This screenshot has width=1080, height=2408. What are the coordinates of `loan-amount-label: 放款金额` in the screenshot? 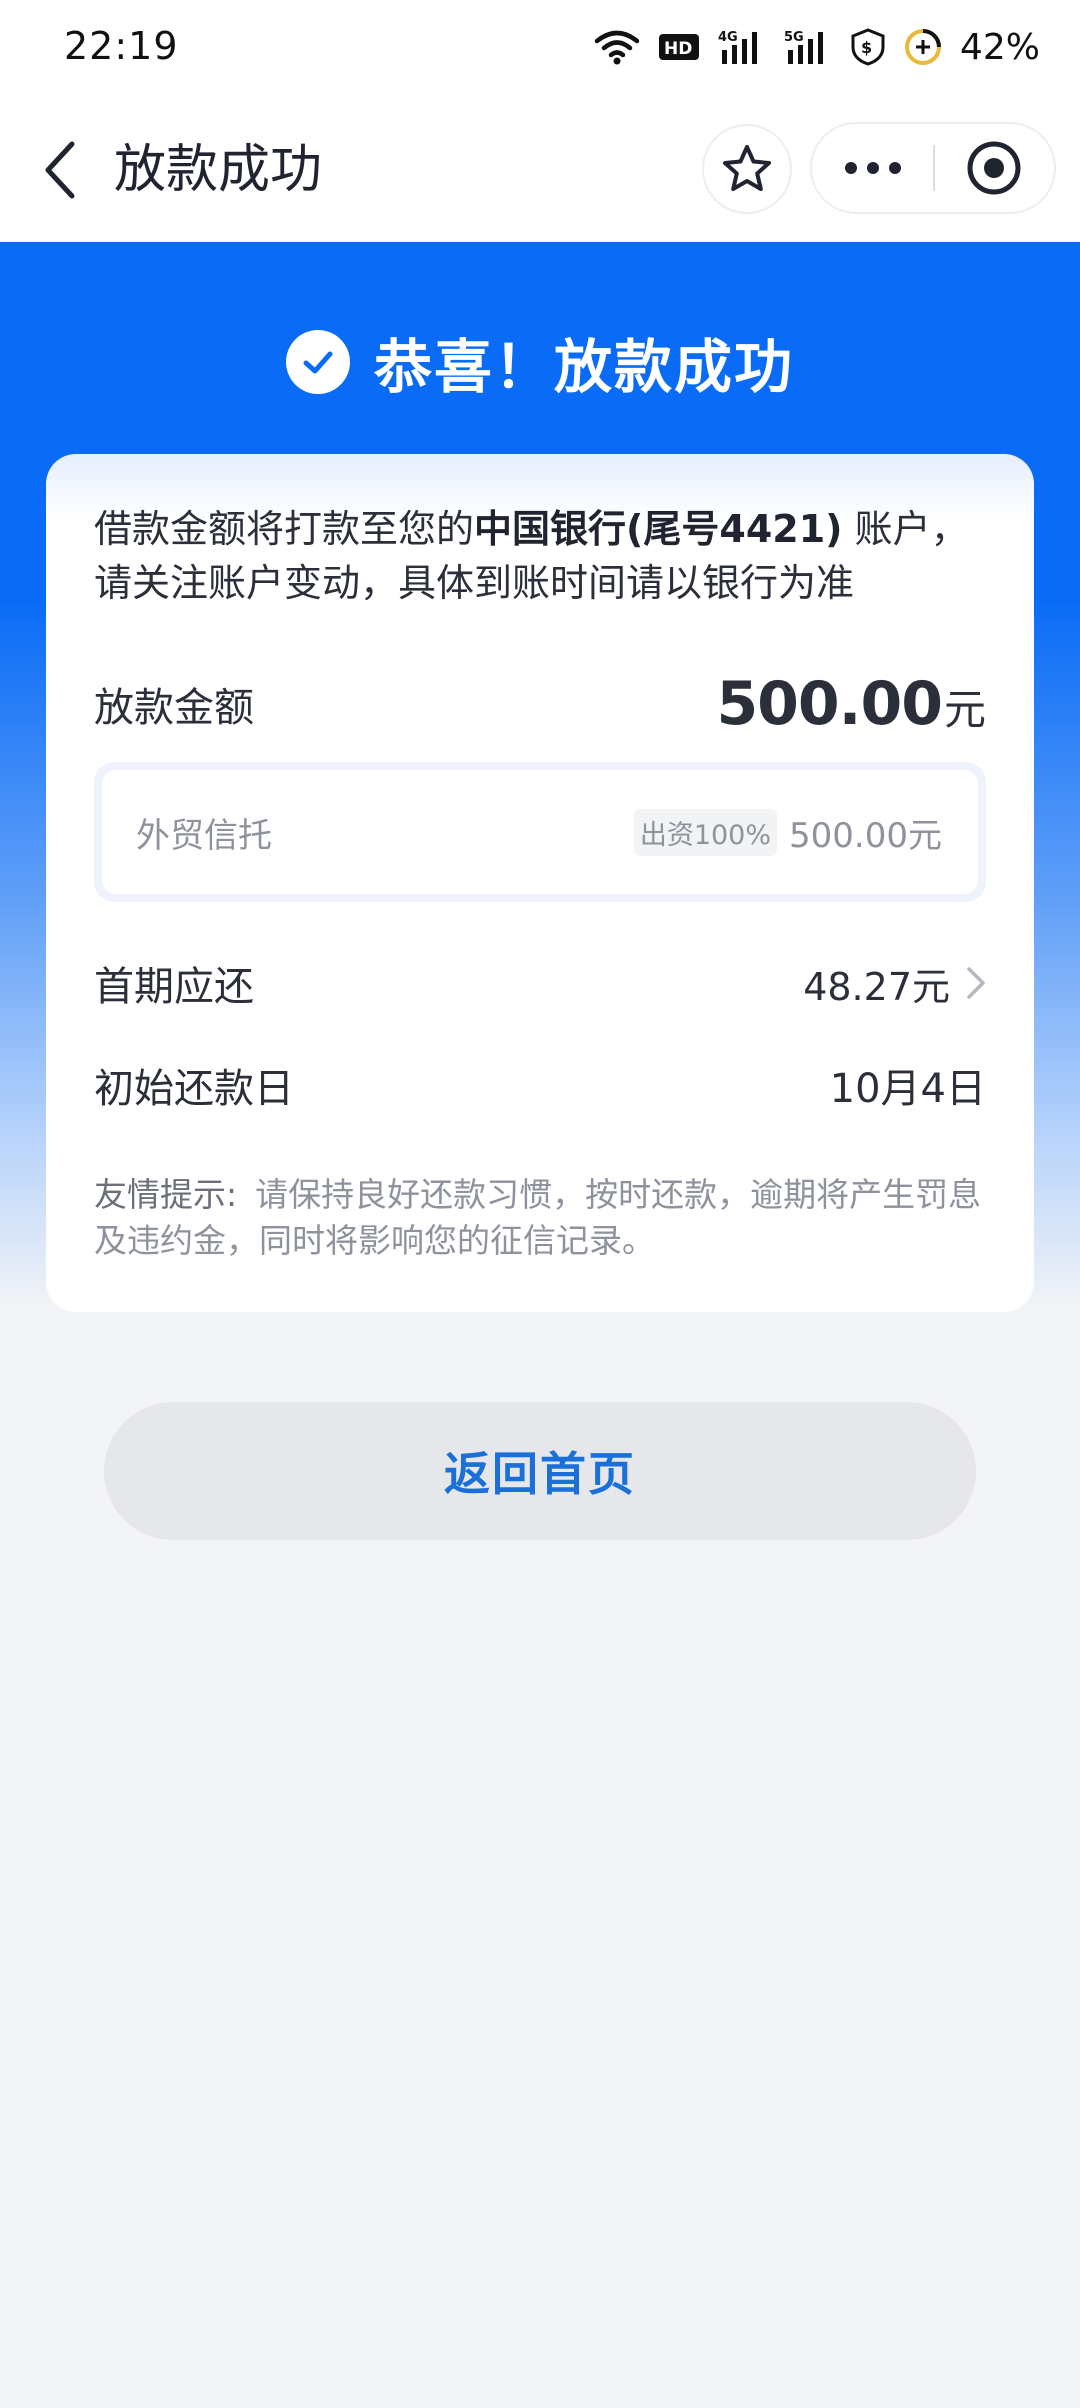 It's located at (174, 708).